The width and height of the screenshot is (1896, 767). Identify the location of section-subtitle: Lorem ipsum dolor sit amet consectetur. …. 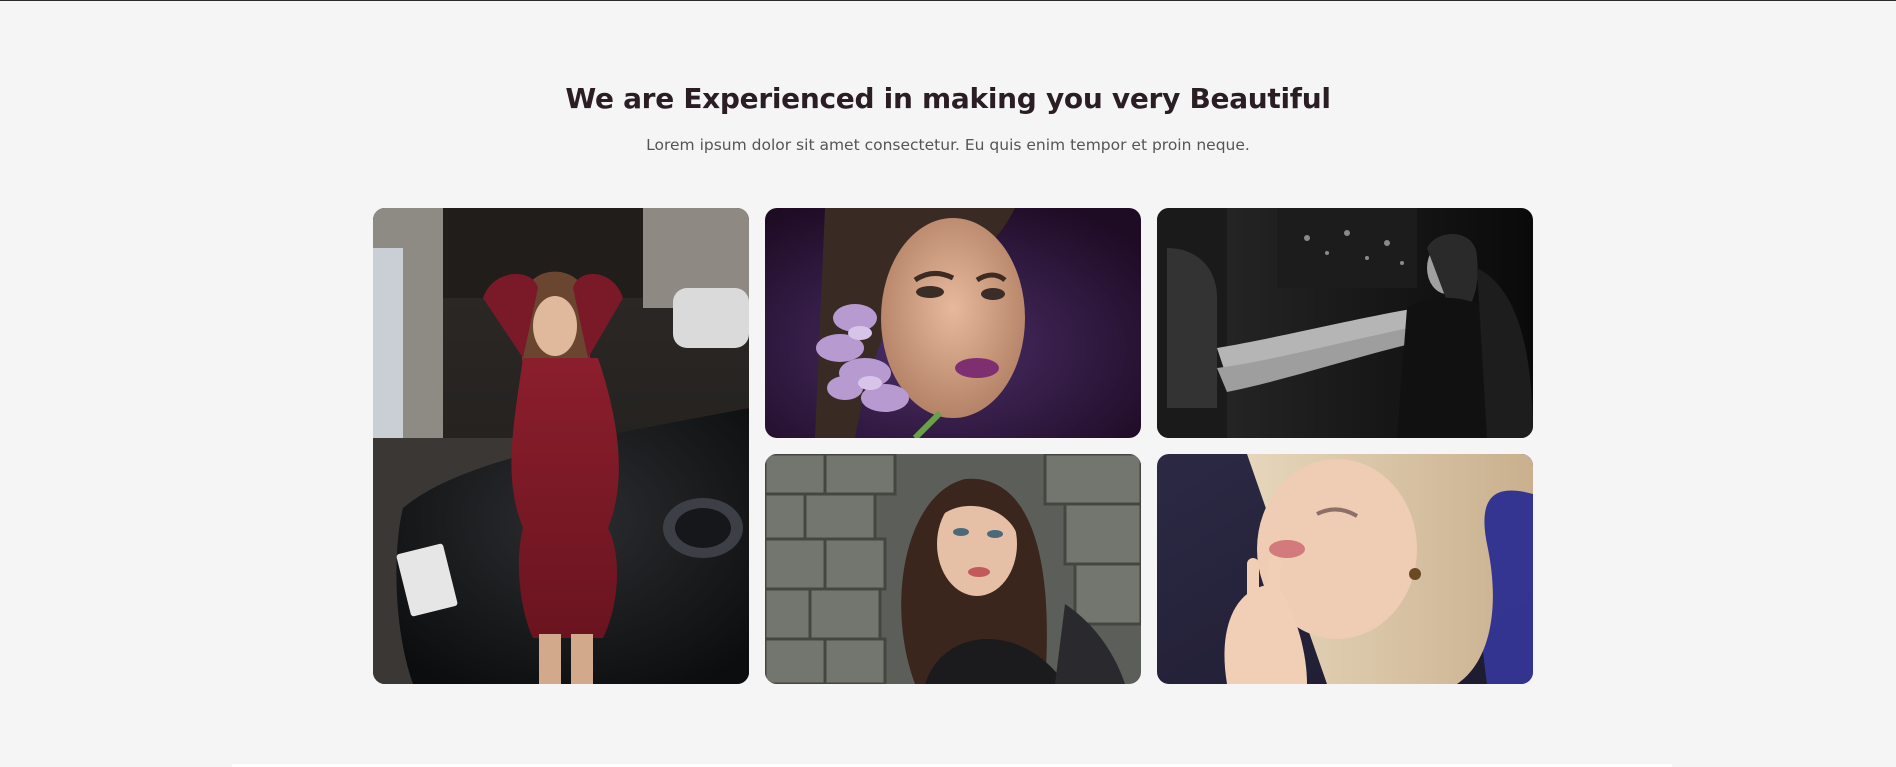
(948, 145).